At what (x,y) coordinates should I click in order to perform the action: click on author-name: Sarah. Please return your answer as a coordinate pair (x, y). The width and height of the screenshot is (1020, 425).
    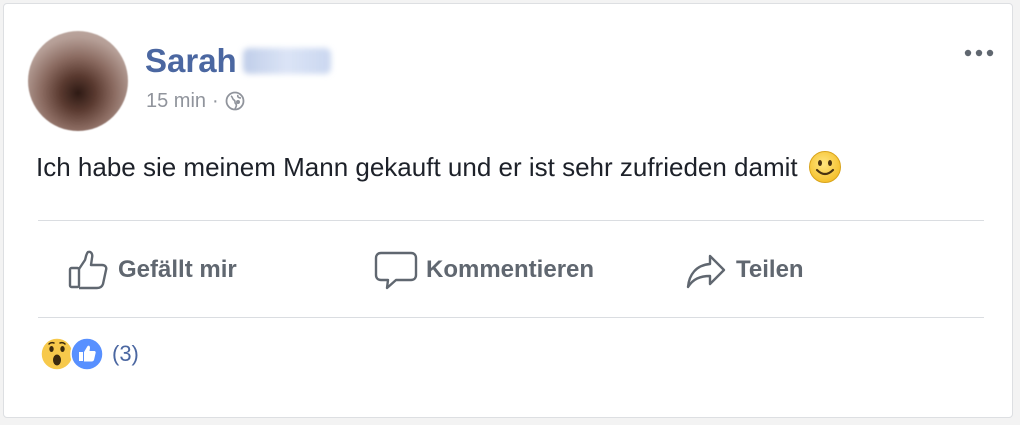
    Looking at the image, I should click on (191, 61).